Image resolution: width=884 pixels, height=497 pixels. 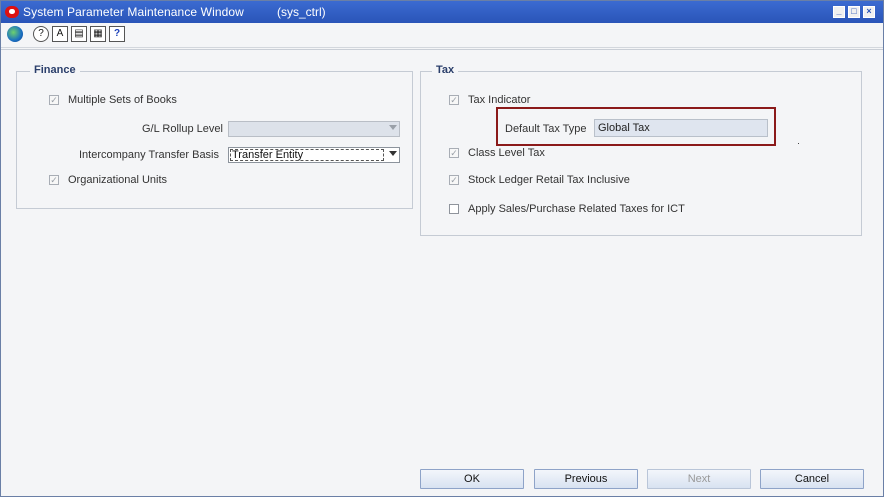 What do you see at coordinates (54, 100) in the screenshot?
I see `multiple-books-checkbox: ✓` at bounding box center [54, 100].